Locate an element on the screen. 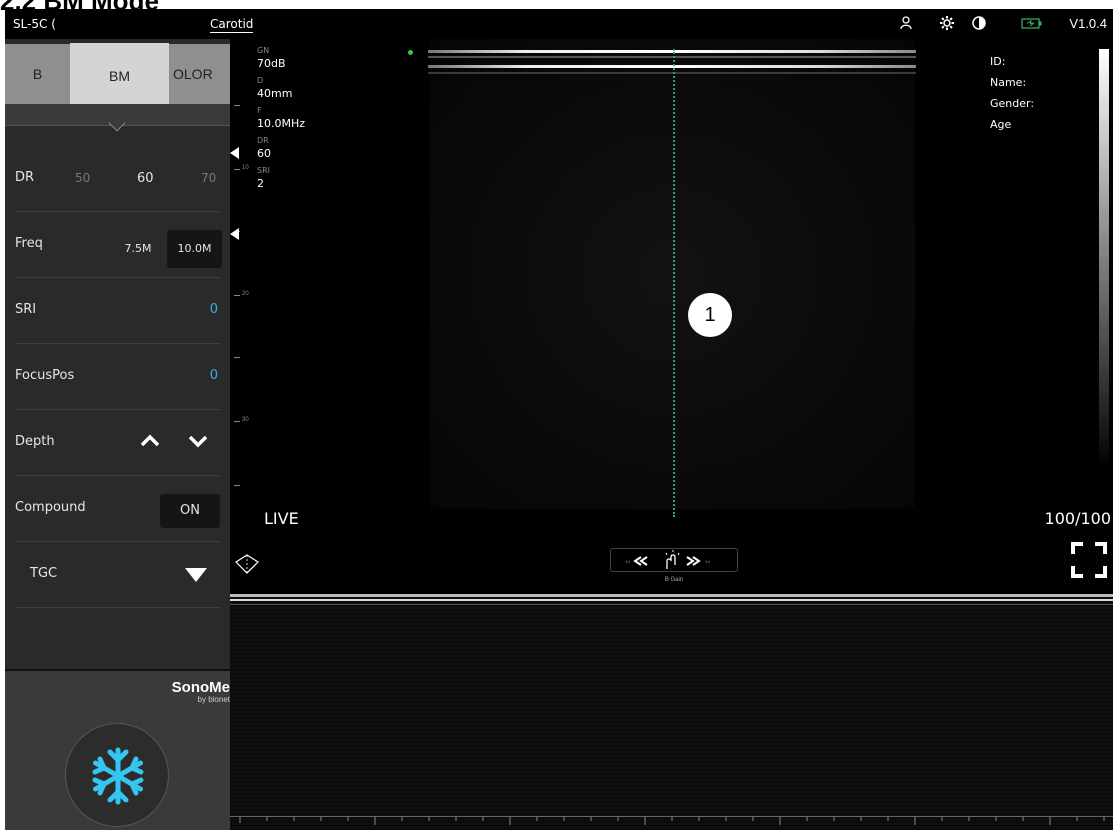 This screenshot has width=1113, height=830. brand-name: SonoMe is located at coordinates (200, 687).